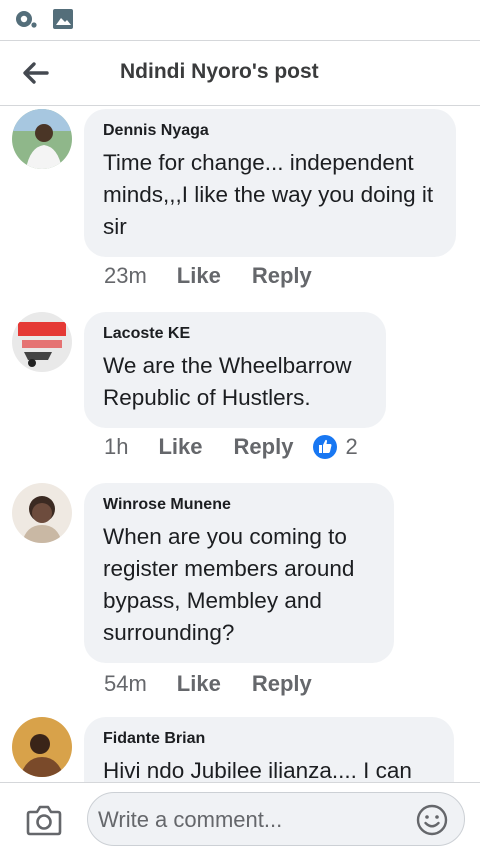 The width and height of the screenshot is (480, 854). I want to click on comment-text: Hivi ndo Jubilee ilianza.... I can, so click(257, 770).